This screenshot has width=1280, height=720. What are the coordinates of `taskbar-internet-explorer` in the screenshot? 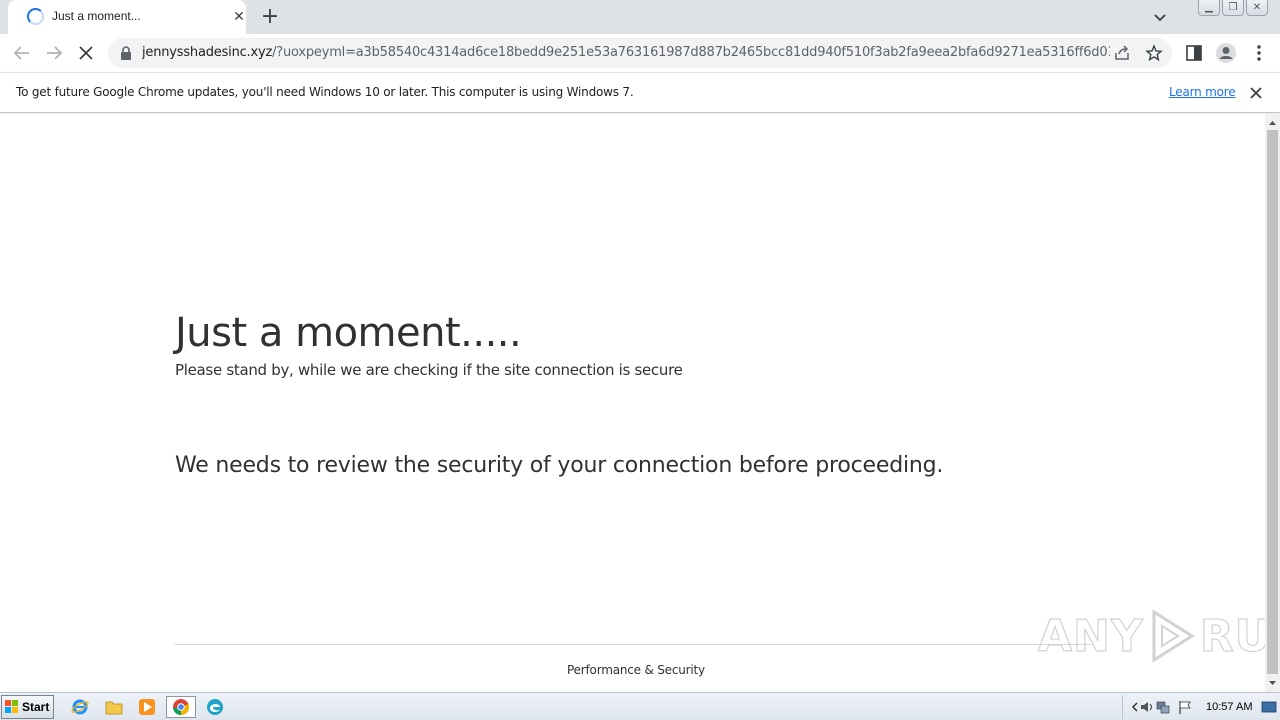 It's located at (80, 707).